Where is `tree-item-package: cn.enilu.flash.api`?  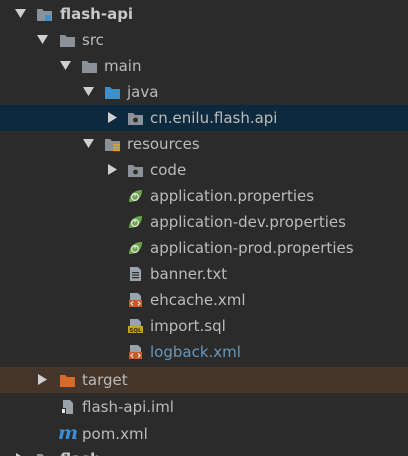
tree-item-package: cn.enilu.flash.api is located at coordinates (204, 118).